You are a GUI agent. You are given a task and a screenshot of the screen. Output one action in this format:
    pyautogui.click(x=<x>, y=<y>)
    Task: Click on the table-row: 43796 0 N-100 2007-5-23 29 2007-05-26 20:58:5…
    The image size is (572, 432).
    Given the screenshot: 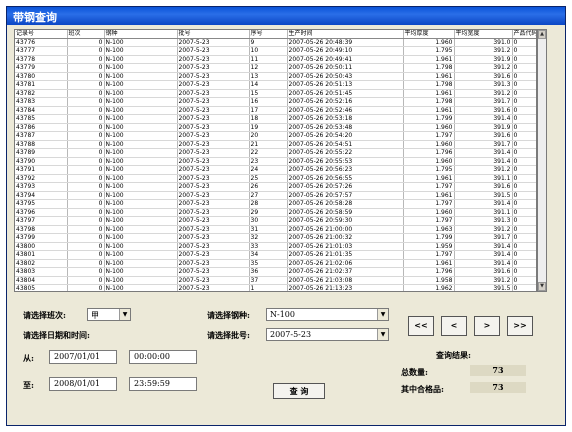 What is the action you would take?
    pyautogui.click(x=275, y=212)
    